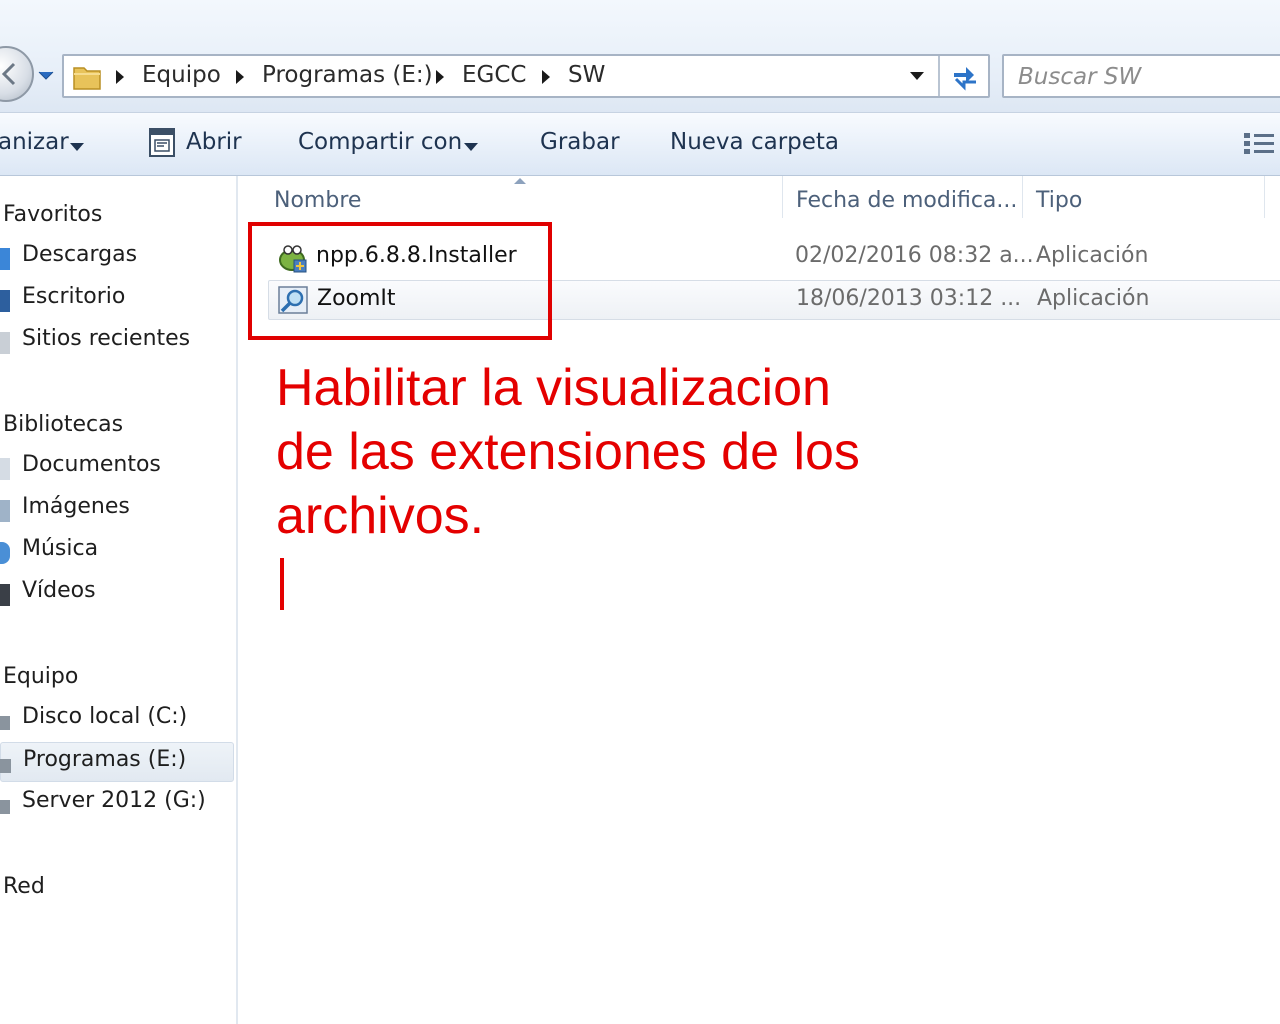 The width and height of the screenshot is (1280, 1024). I want to click on address-box: Equipo Programas (E:) EGCC SW, so click(526, 76).